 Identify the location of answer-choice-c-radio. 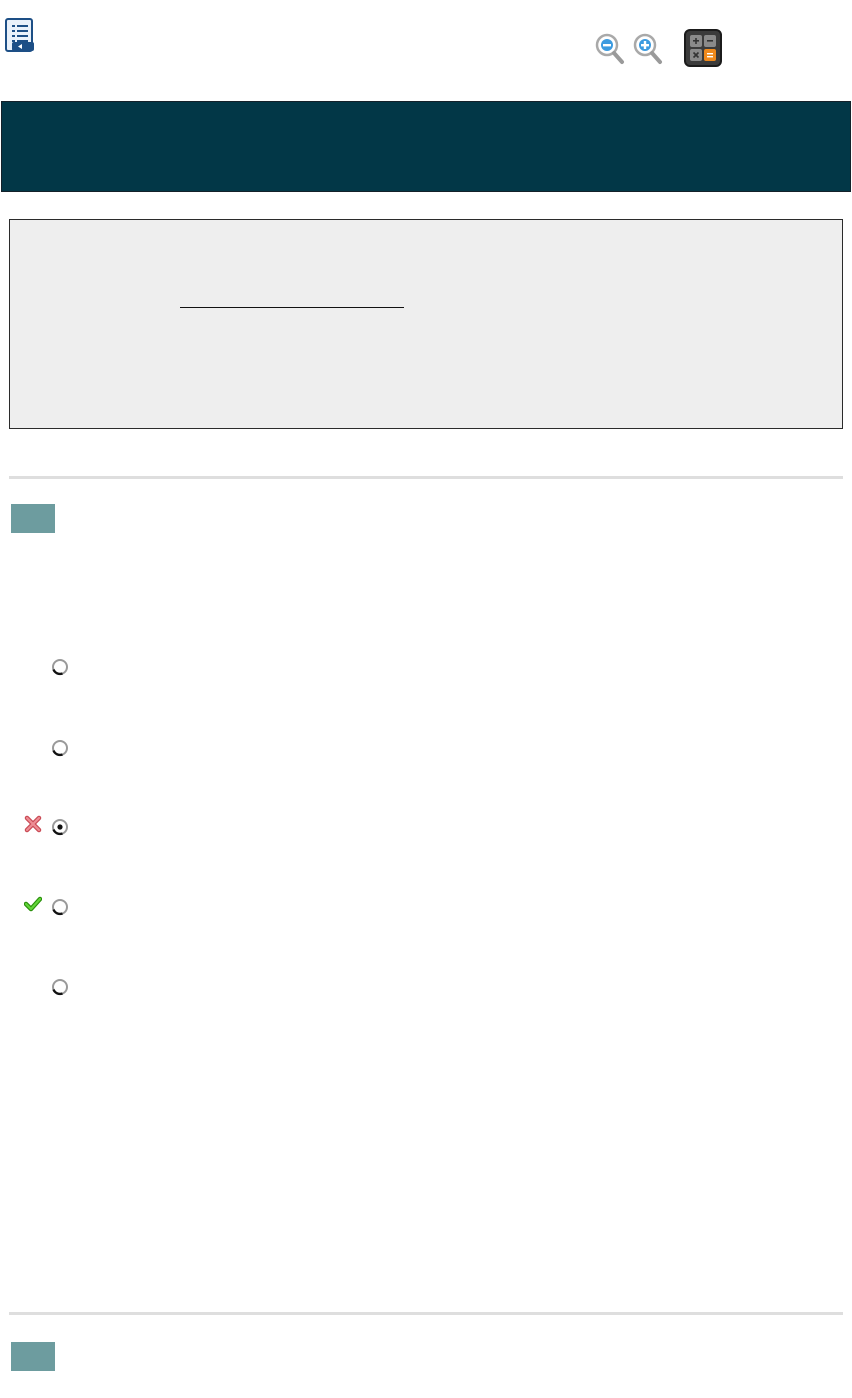
(60, 827).